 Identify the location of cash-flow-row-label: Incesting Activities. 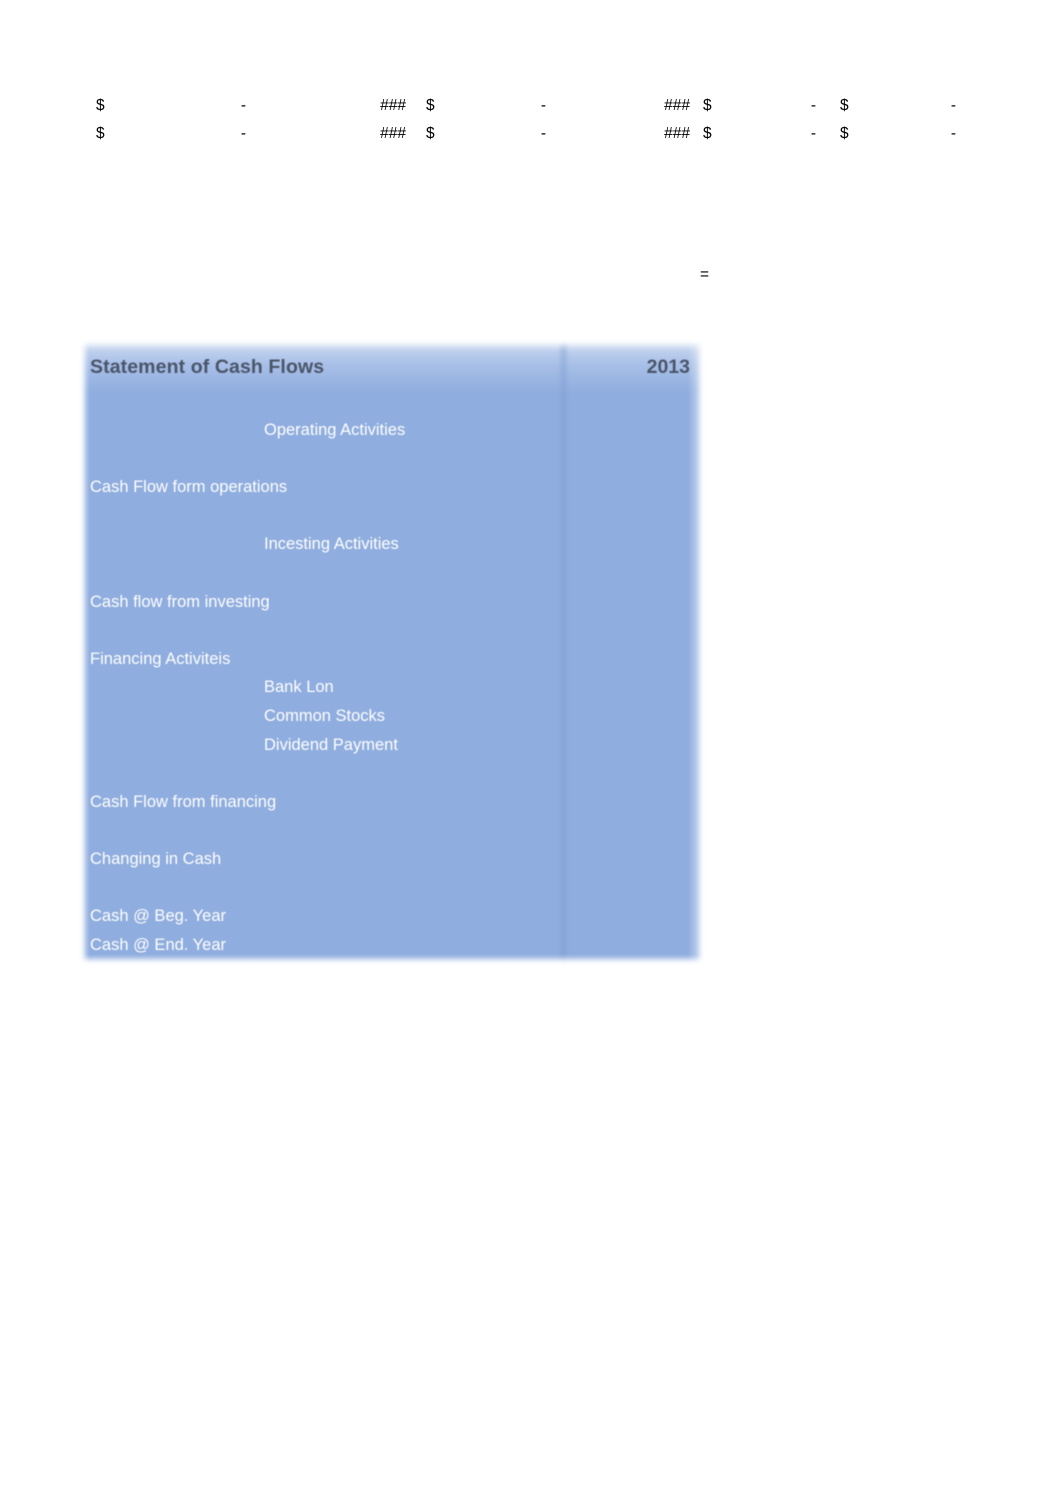
(331, 544).